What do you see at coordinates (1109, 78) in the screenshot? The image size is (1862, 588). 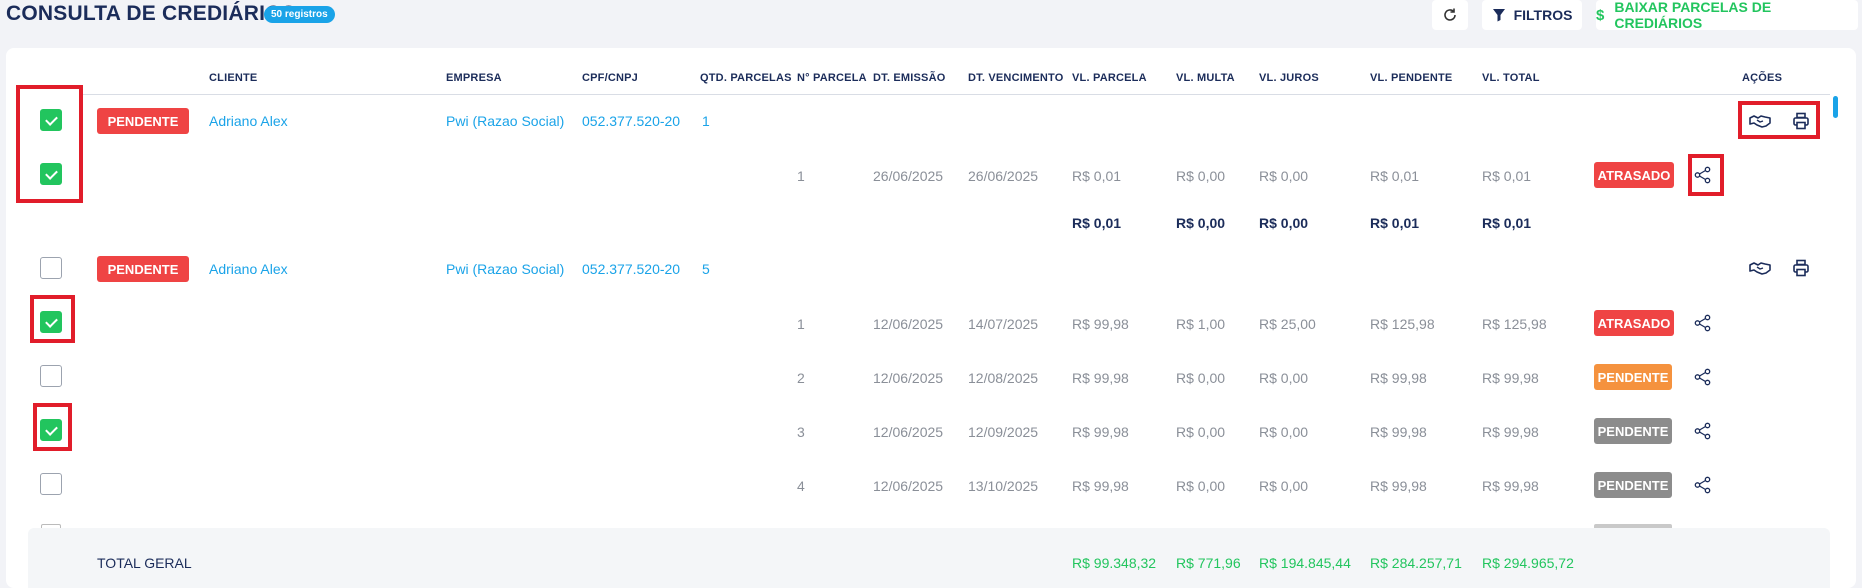 I see `col-header-vl-parcela: VL. PARCELA` at bounding box center [1109, 78].